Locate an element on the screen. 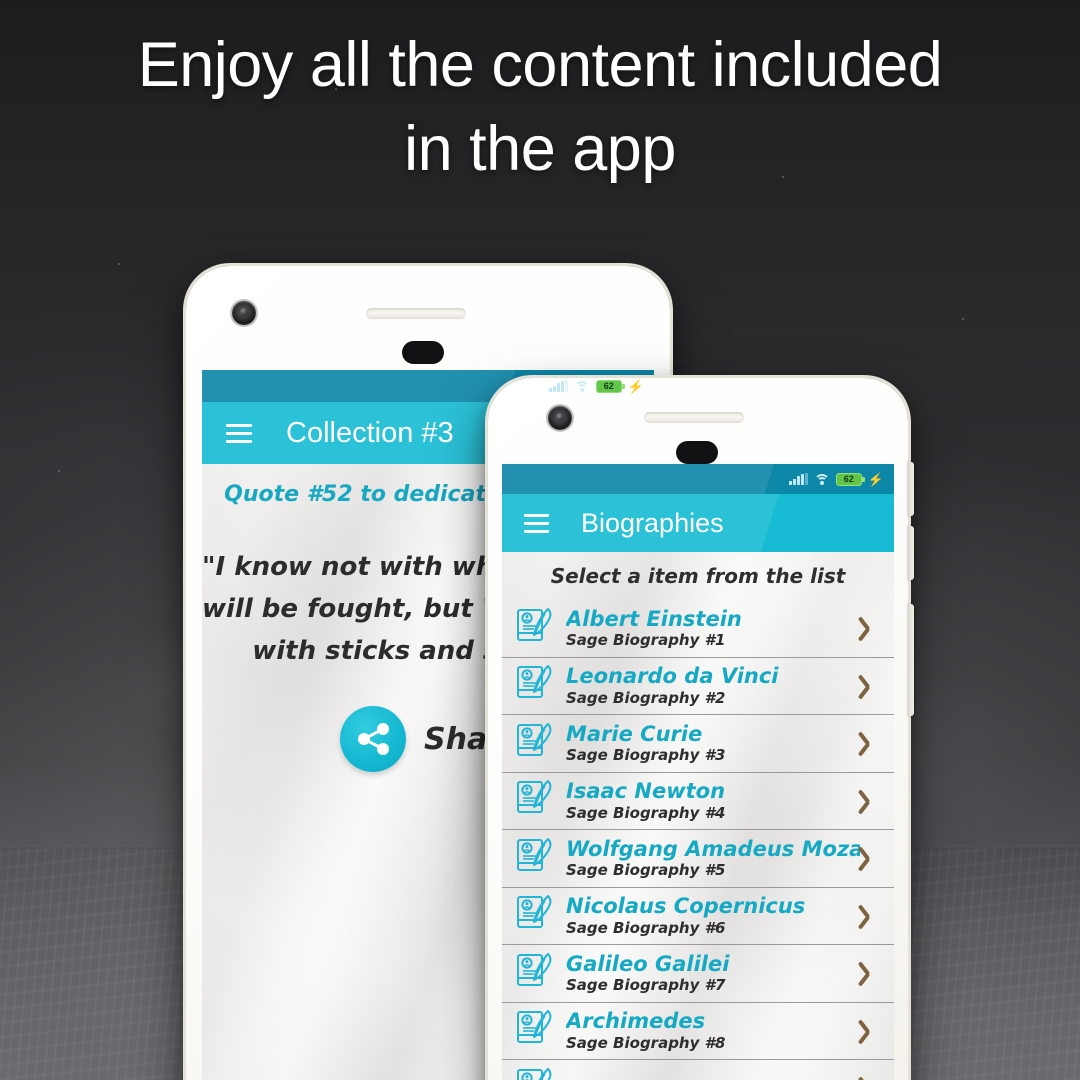 The image size is (1080, 1080). list-item: Albert Einstein Sage Biography #1 is located at coordinates (698, 629).